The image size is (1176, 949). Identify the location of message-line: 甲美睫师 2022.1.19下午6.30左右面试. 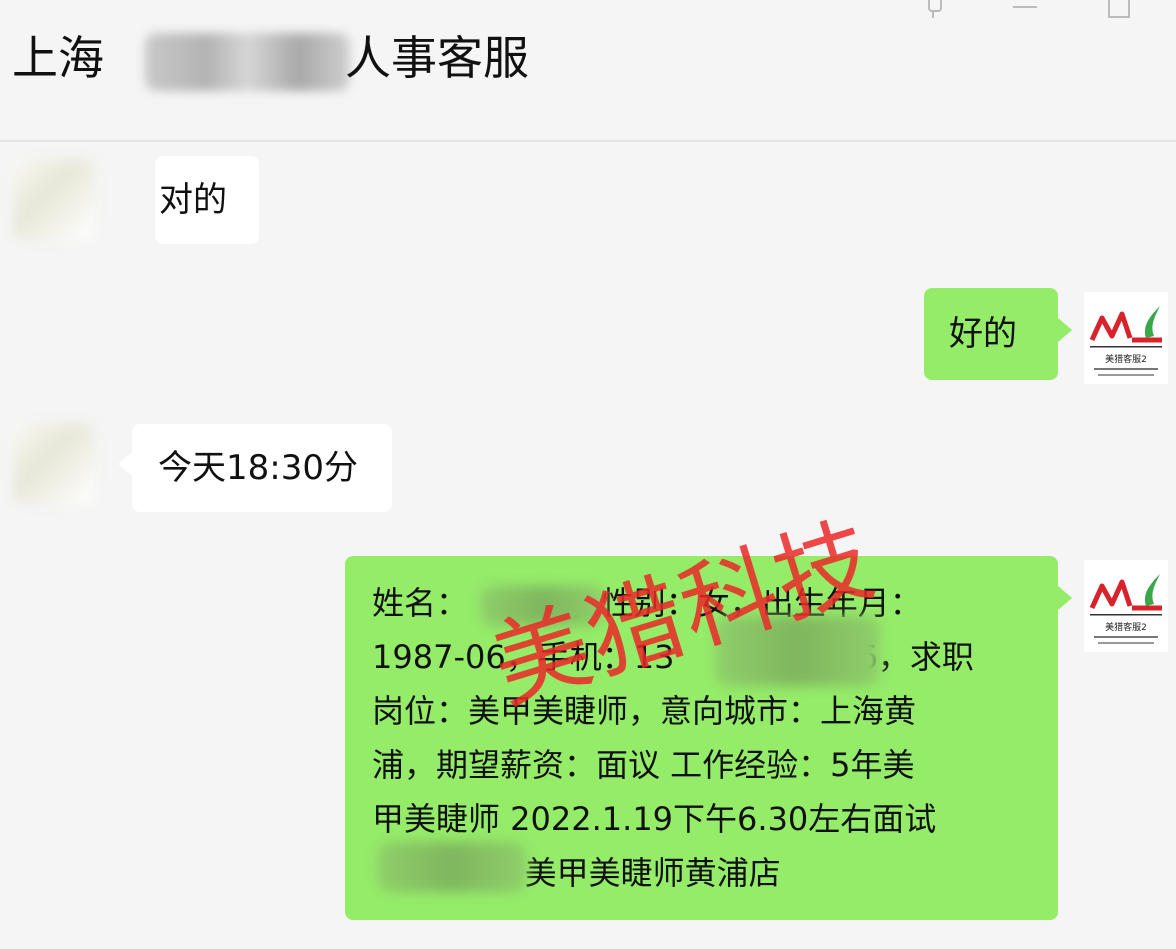
(654, 819).